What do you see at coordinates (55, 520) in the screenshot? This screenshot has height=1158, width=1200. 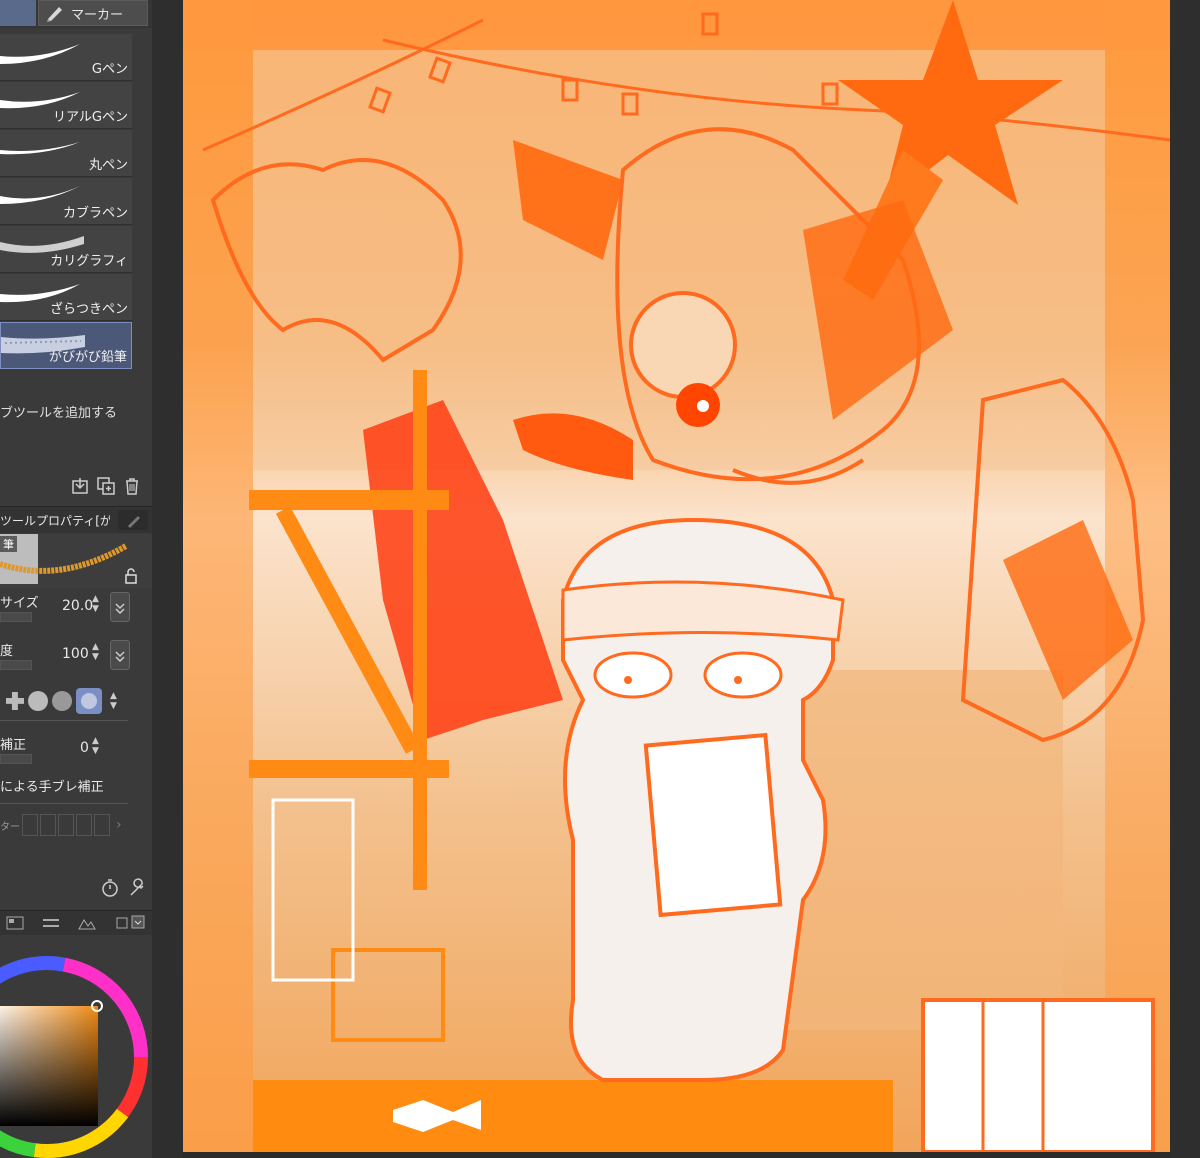 I see `tool-property-title: ツールプロパティ[が` at bounding box center [55, 520].